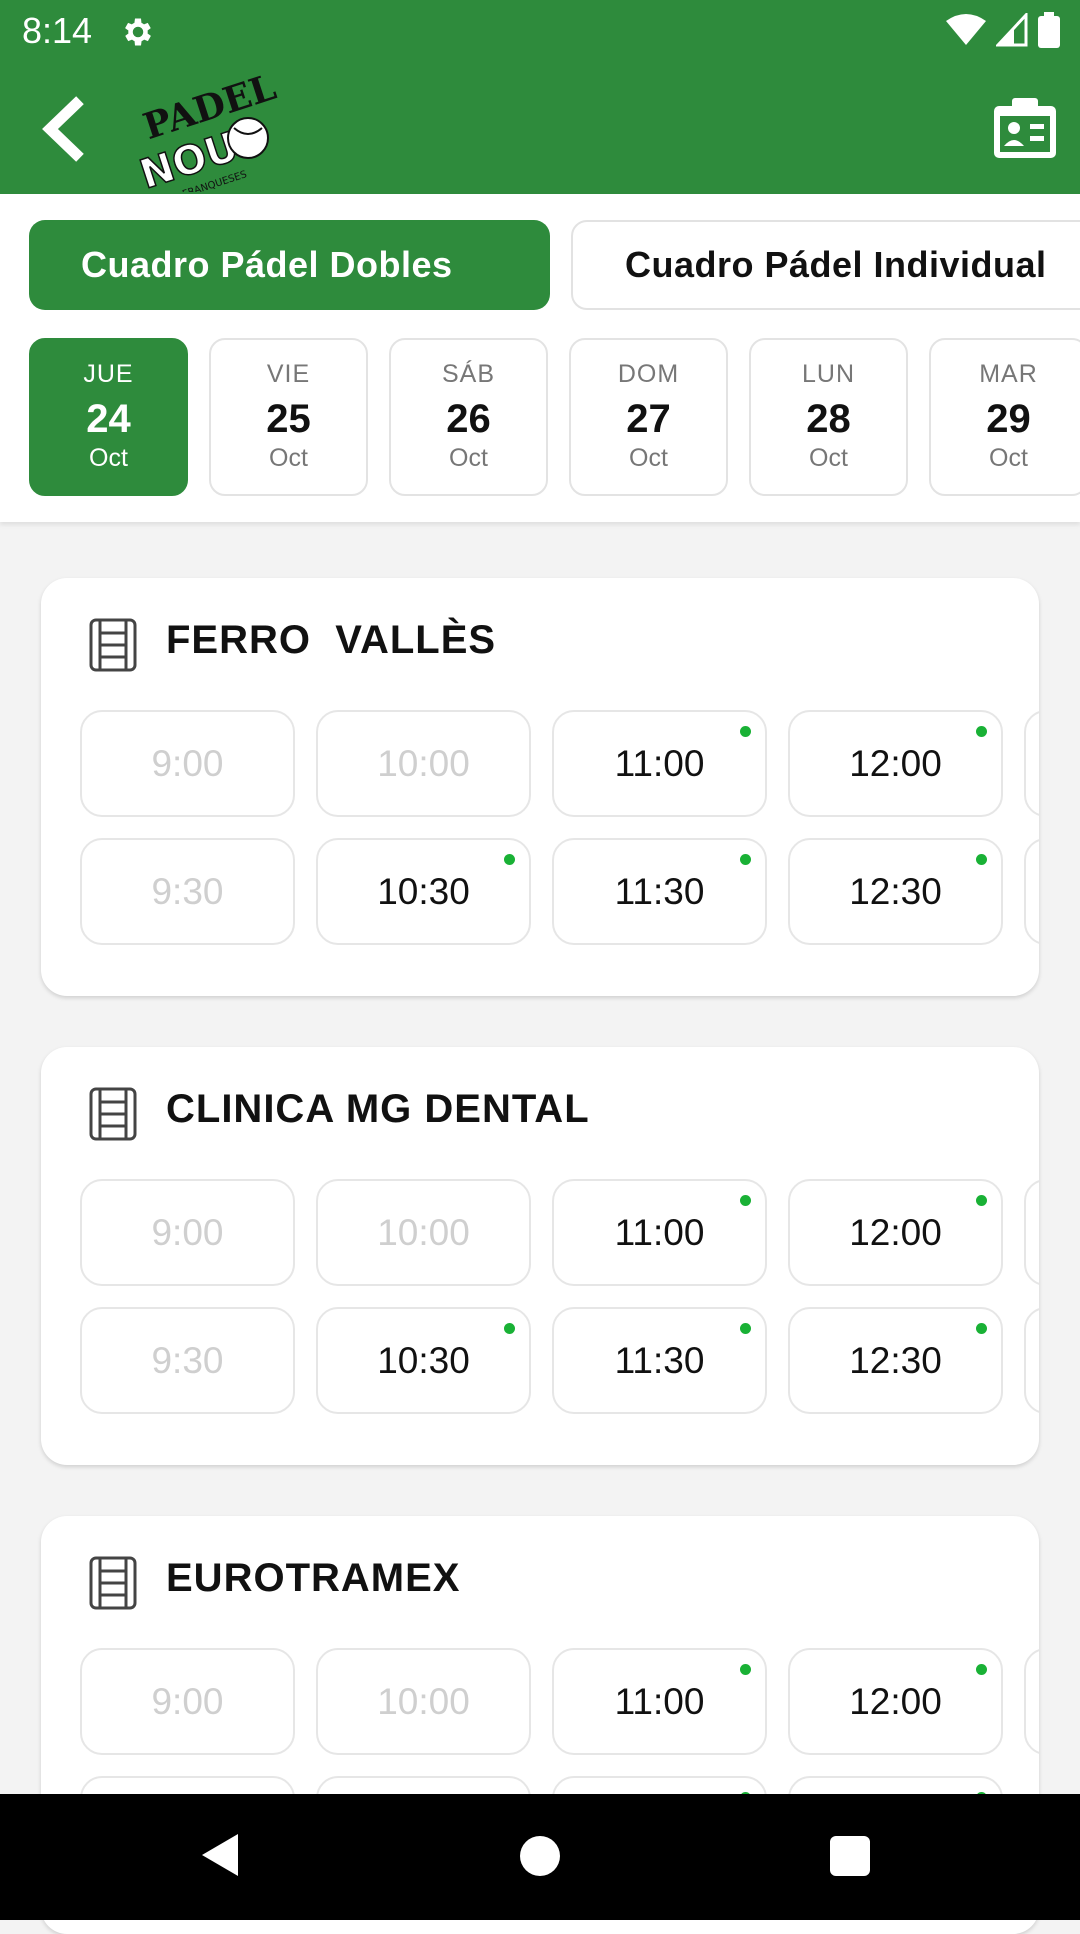 This screenshot has width=1080, height=1934. I want to click on nav-recents-icon, so click(850, 1856).